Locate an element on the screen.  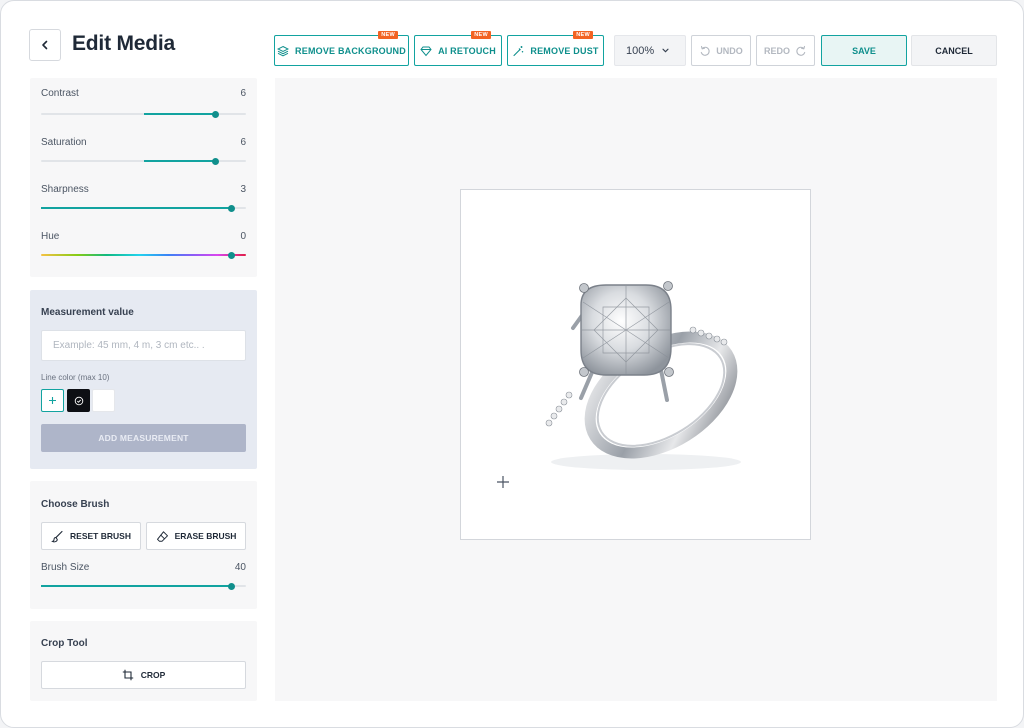
redo-button: REDO is located at coordinates (785, 50).